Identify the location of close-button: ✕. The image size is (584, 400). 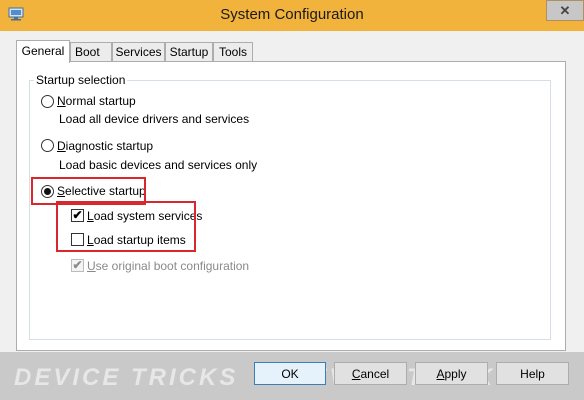
(565, 10).